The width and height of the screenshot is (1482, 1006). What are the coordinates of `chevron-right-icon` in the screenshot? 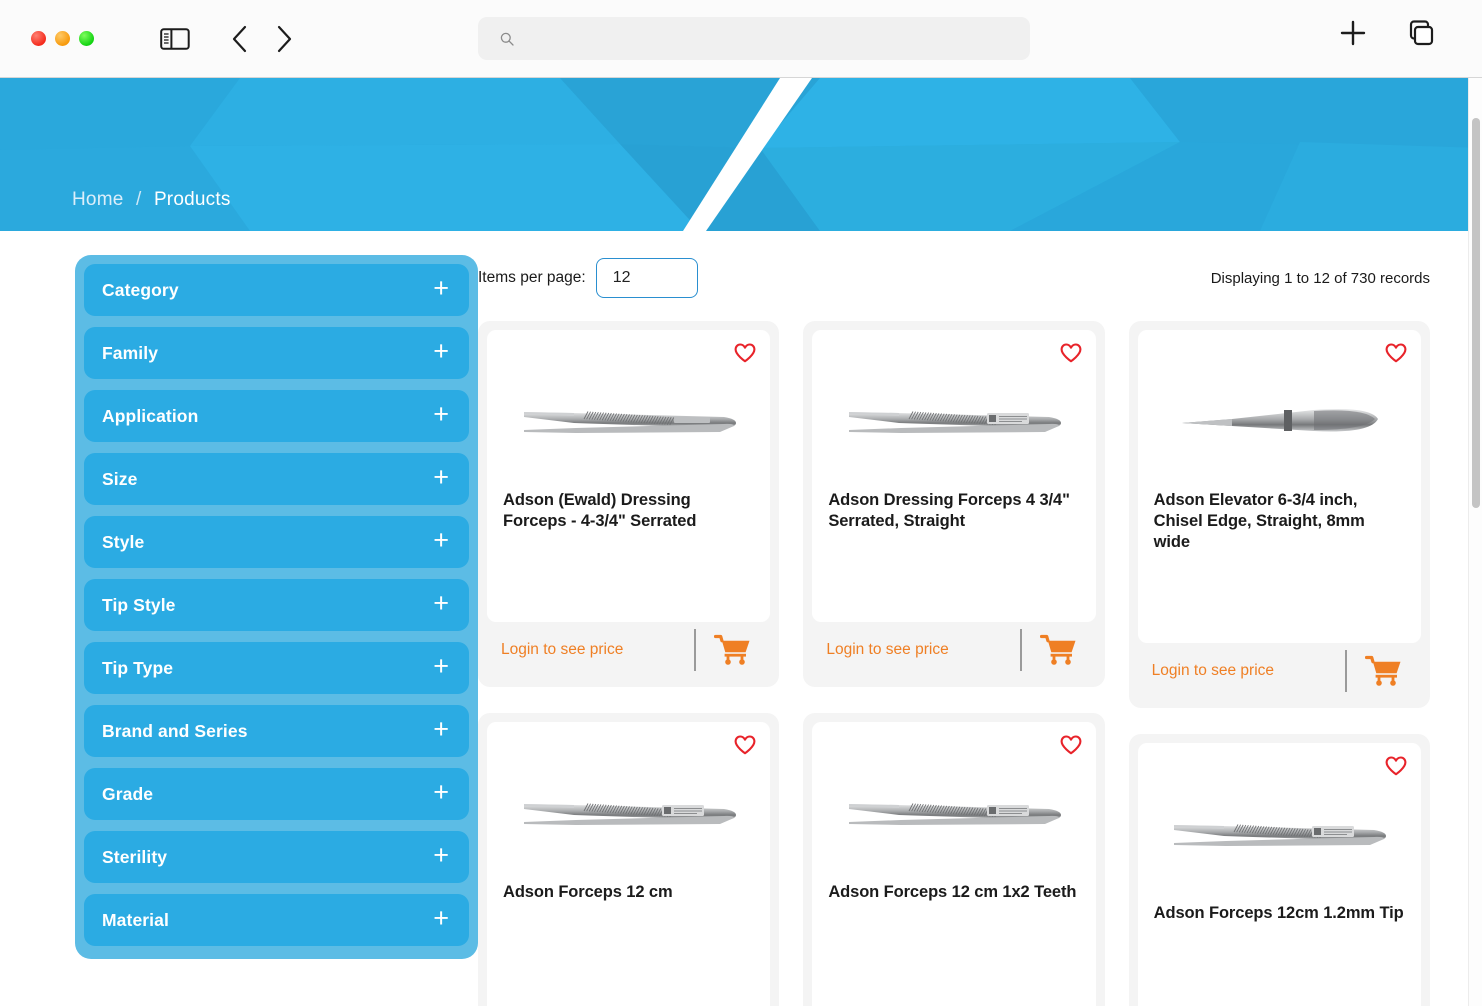 It's located at (284, 39).